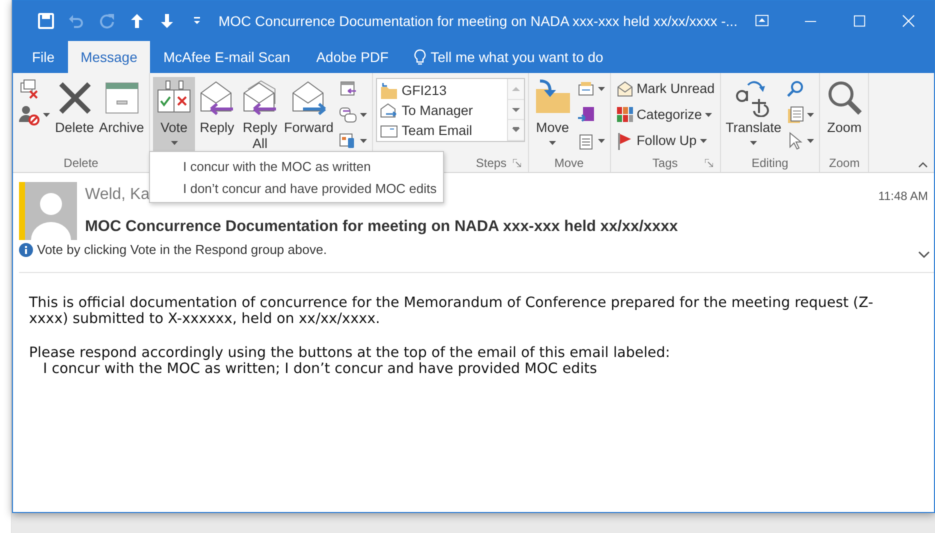 The height and width of the screenshot is (533, 935). Describe the element at coordinates (320, 369) in the screenshot. I see `body-paragraph: I concur with the MOC as written; I don’t concur and have provided MOC edits` at that location.